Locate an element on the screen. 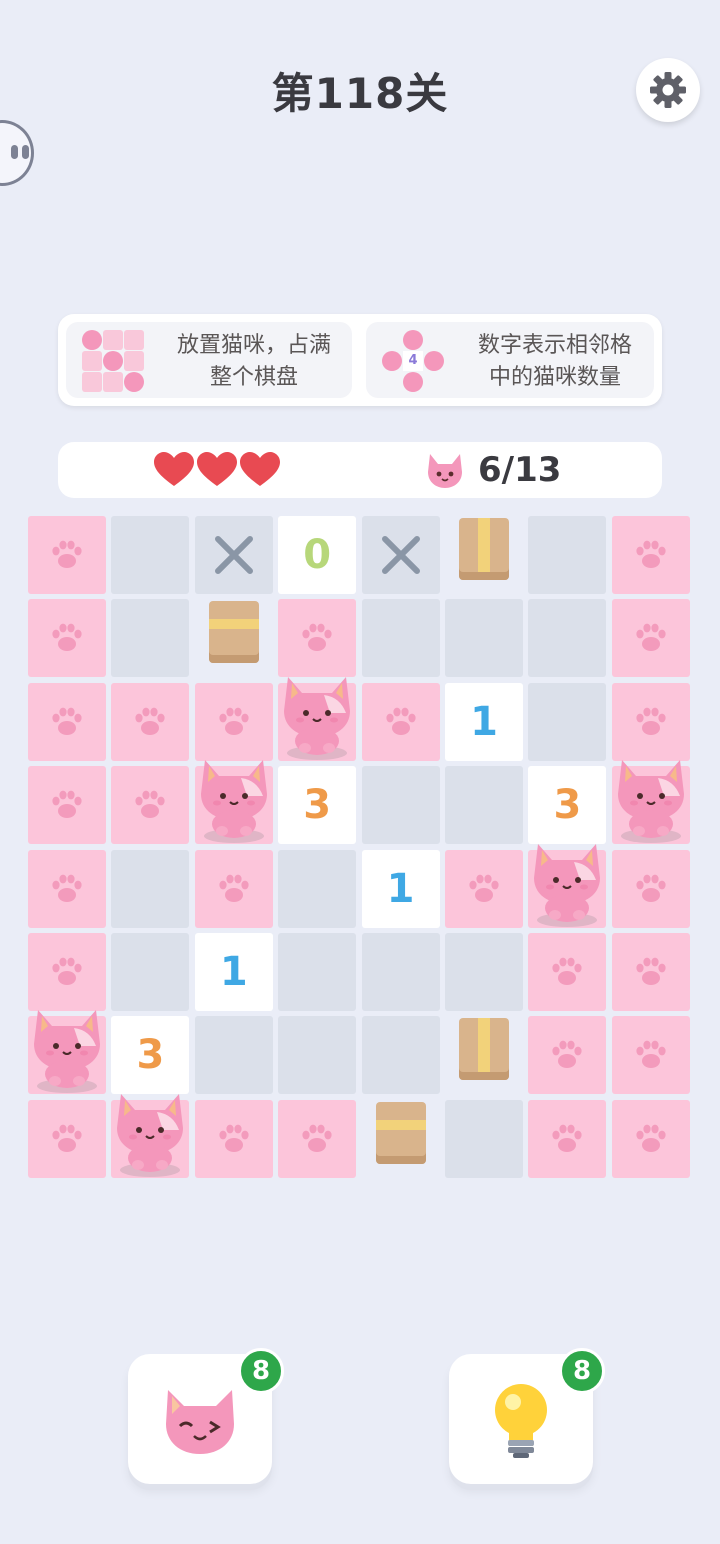  winking-cat-icon is located at coordinates (200, 1422).